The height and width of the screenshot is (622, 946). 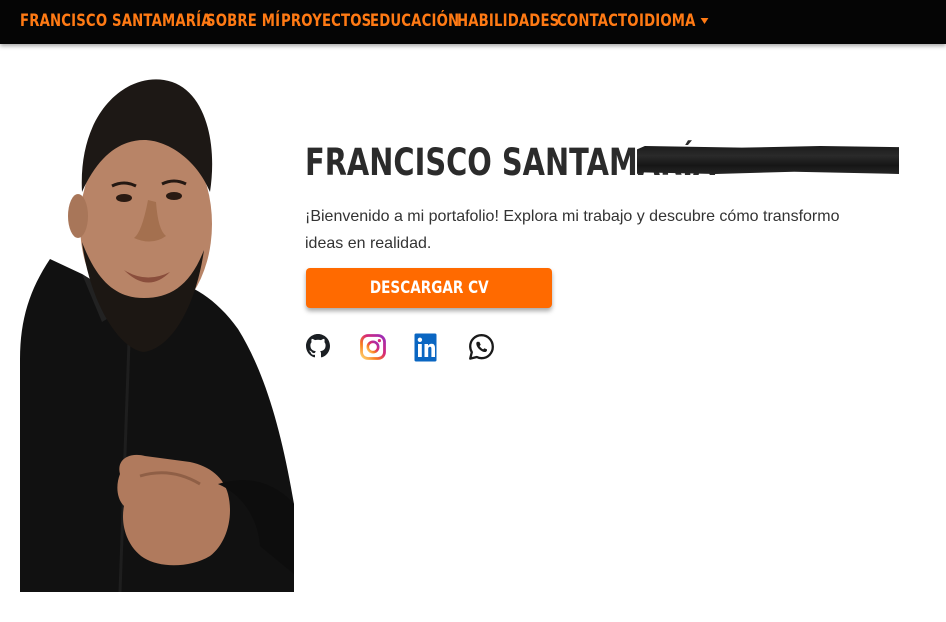 What do you see at coordinates (508, 21) in the screenshot?
I see `nav-item-habilidades: HABILIDADES` at bounding box center [508, 21].